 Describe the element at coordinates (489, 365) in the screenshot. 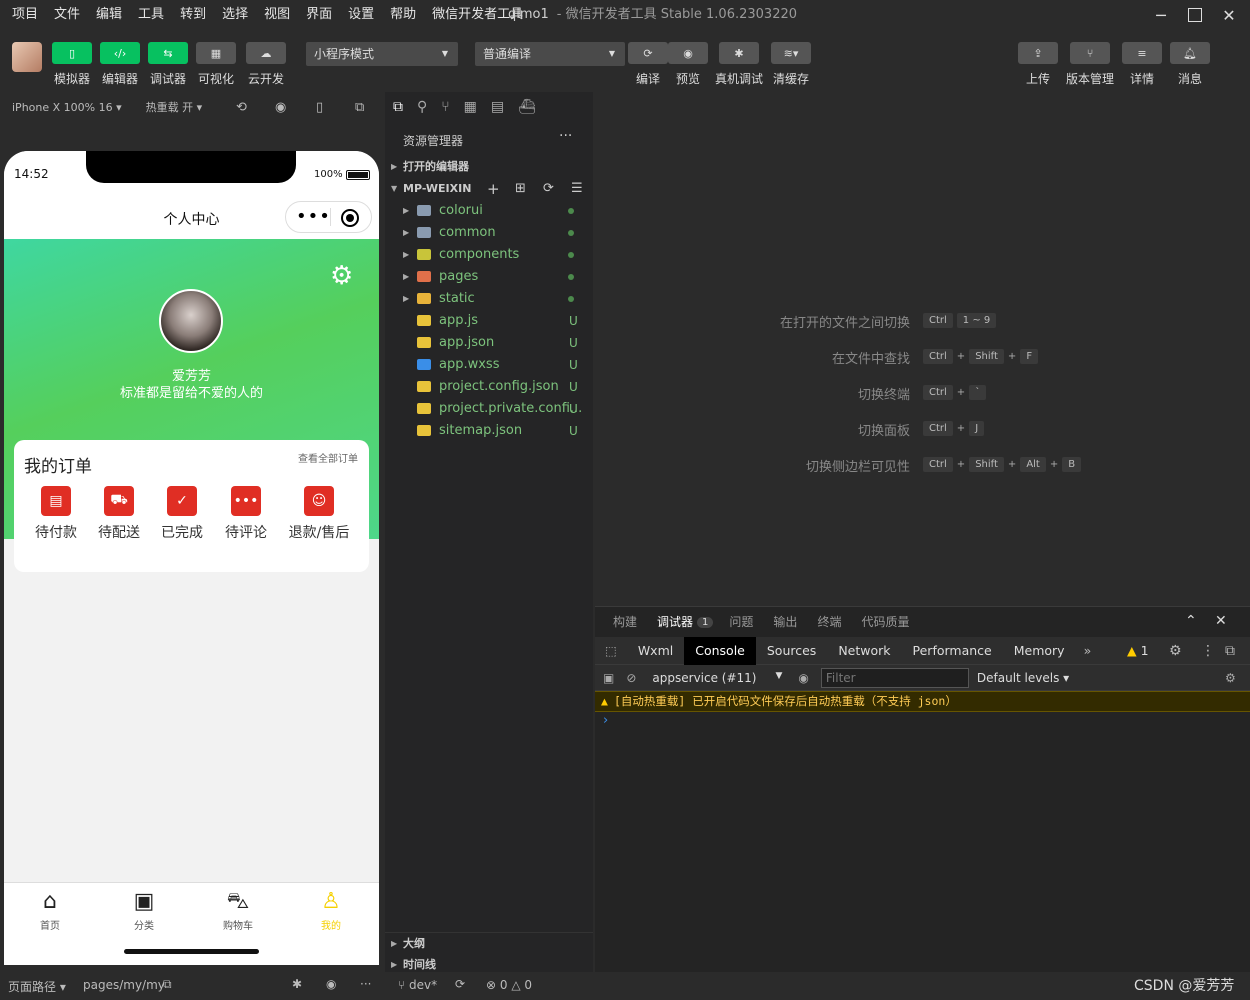

I see `file-item: app.wxss U` at that location.